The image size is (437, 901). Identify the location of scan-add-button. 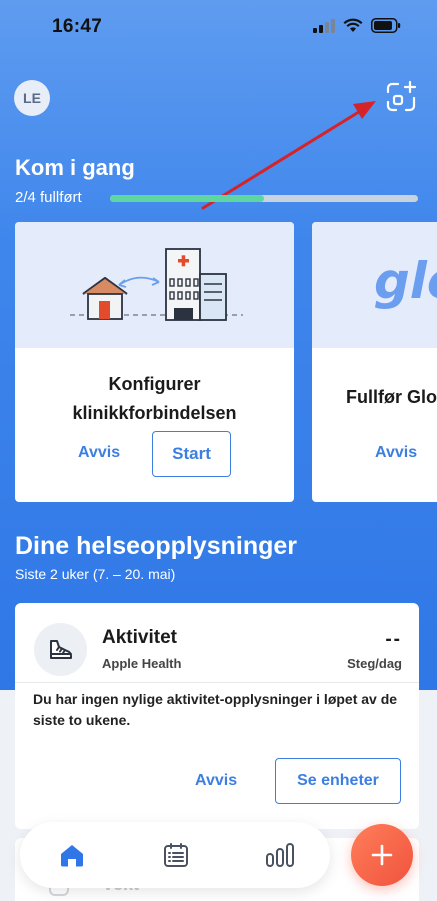
(401, 97).